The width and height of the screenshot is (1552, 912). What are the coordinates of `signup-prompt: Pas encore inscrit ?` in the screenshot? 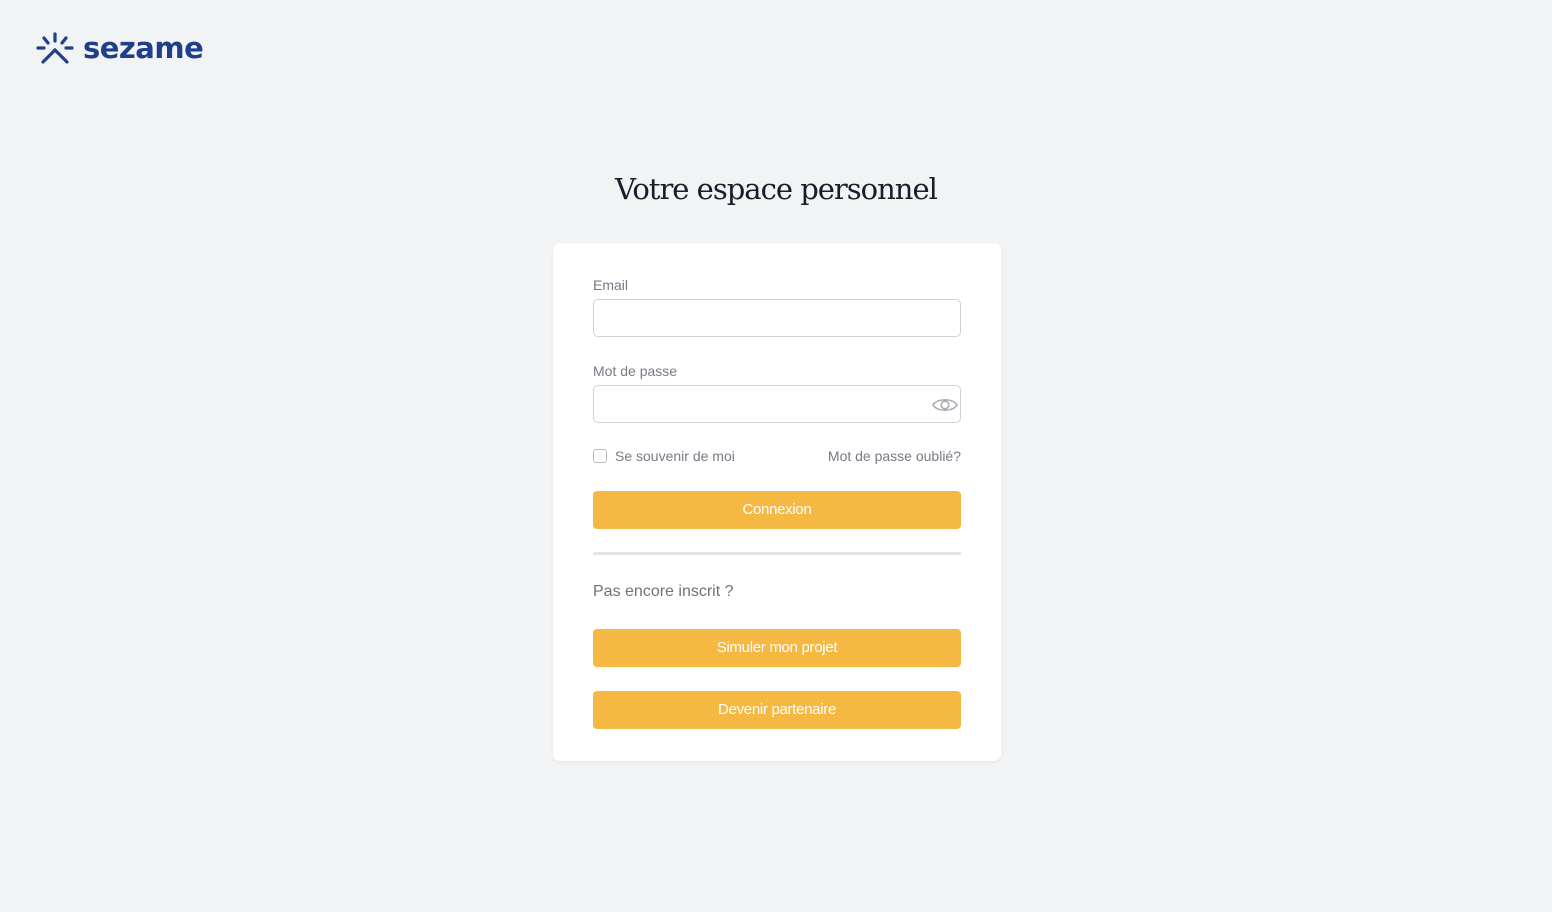 It's located at (663, 591).